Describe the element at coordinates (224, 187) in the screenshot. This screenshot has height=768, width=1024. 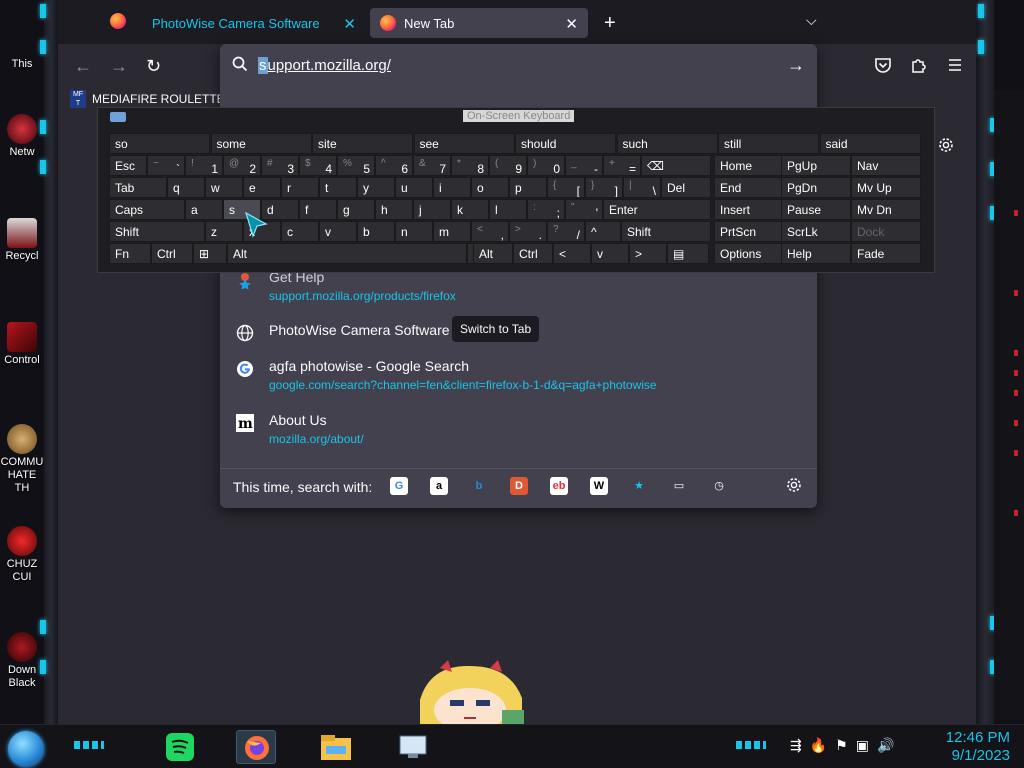
I see `osk-key-w: w` at that location.